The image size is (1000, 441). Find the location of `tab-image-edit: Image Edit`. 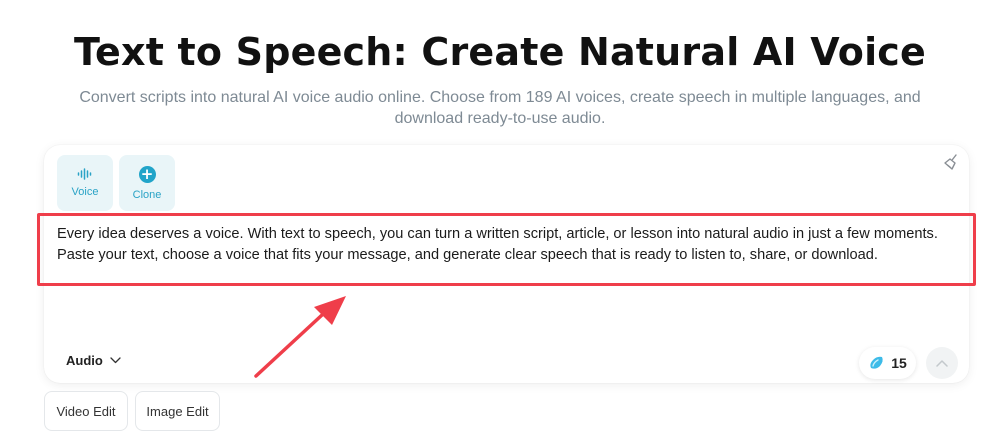

tab-image-edit: Image Edit is located at coordinates (177, 411).